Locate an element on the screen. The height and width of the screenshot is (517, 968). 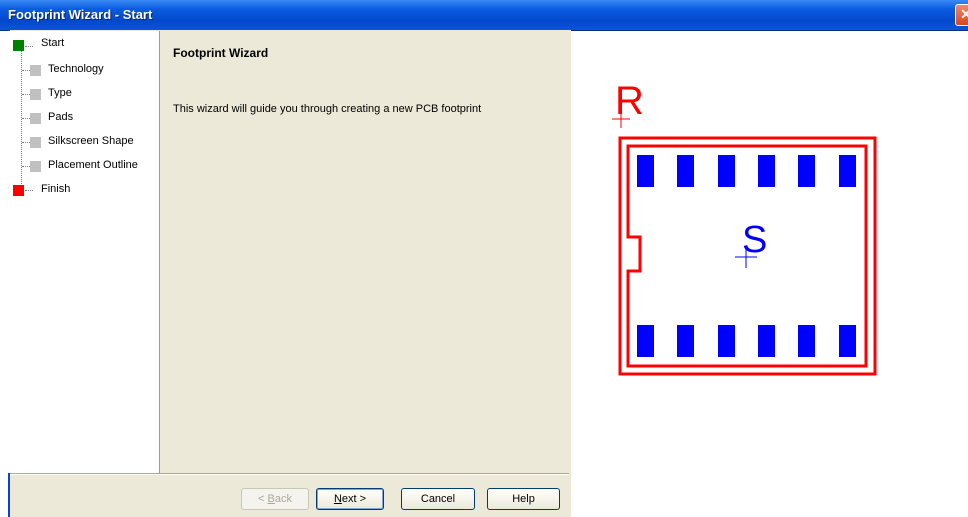
step-silkscreen-shape: Silkscreen Shape is located at coordinates (83, 142).